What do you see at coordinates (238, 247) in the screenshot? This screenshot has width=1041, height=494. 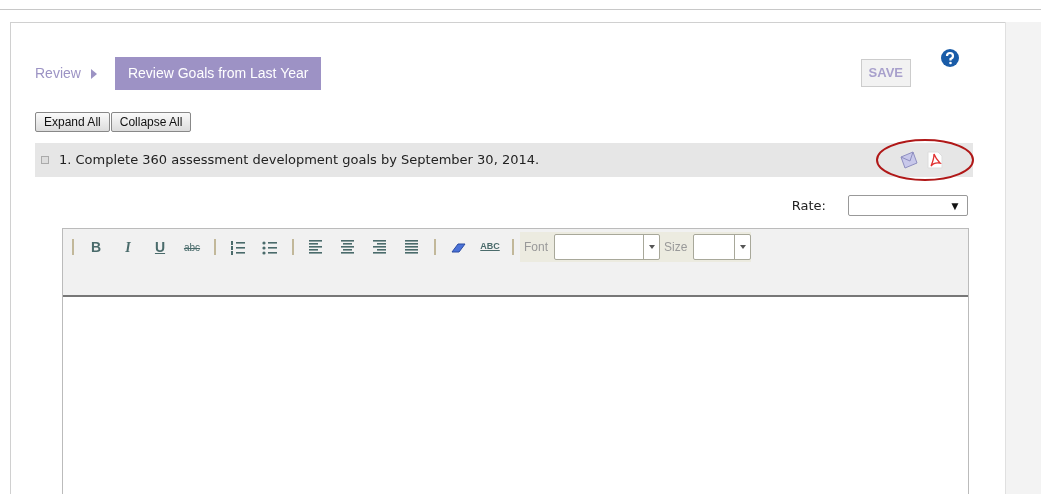 I see `numbered-list-icon` at bounding box center [238, 247].